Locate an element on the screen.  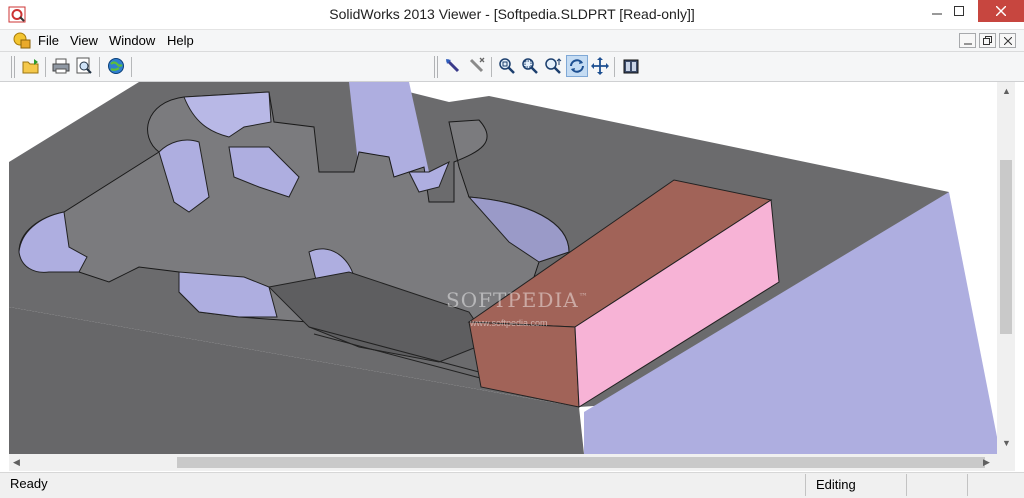
print-icon is located at coordinates (61, 66).